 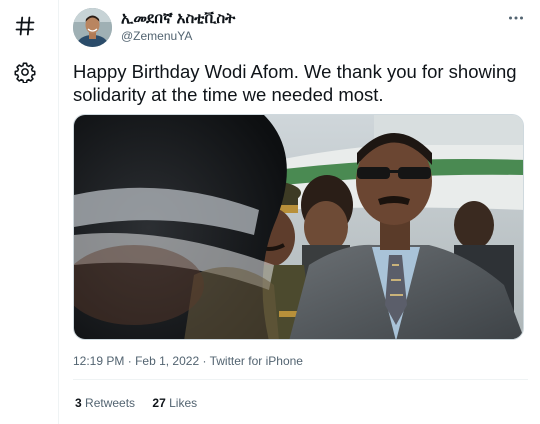 I want to click on avatar, so click(x=92, y=27).